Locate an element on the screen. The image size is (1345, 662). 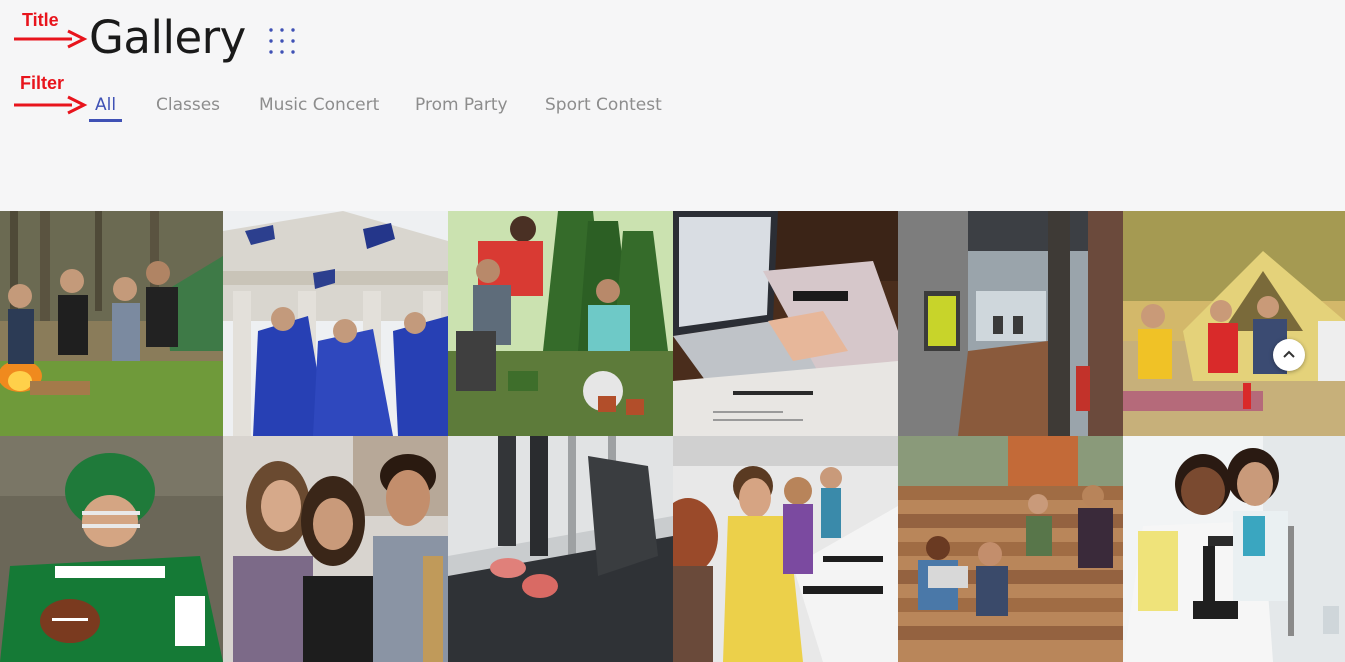
filter-tab-prom-party: Prom Party is located at coordinates (461, 105).